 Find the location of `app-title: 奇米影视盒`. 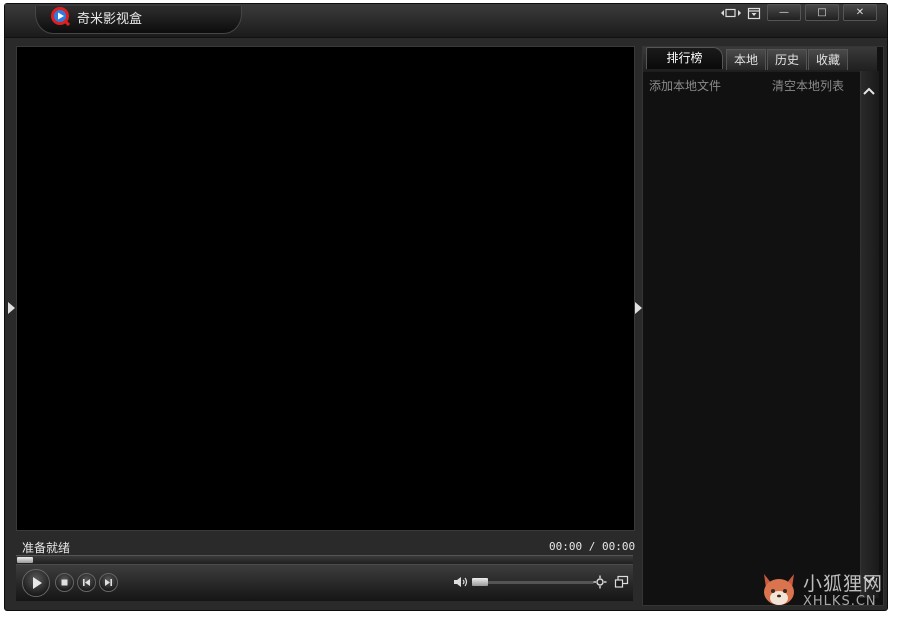

app-title: 奇米影视盒 is located at coordinates (110, 19).